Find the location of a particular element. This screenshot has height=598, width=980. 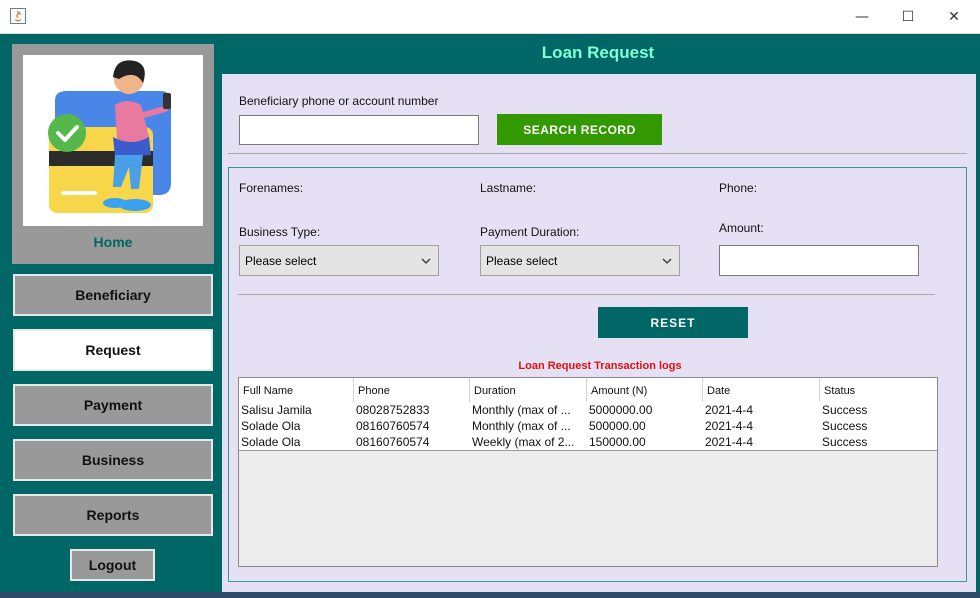

close-icon: ✕ is located at coordinates (954, 16).